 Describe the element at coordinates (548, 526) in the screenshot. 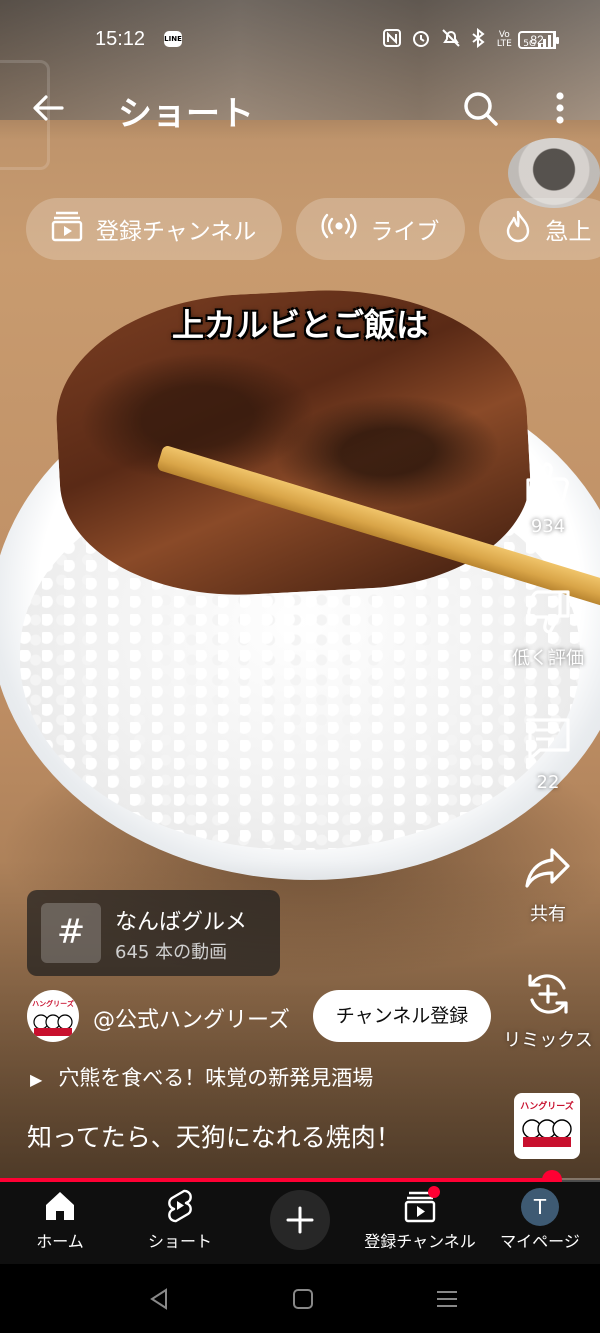

I see `like-count: 934` at that location.